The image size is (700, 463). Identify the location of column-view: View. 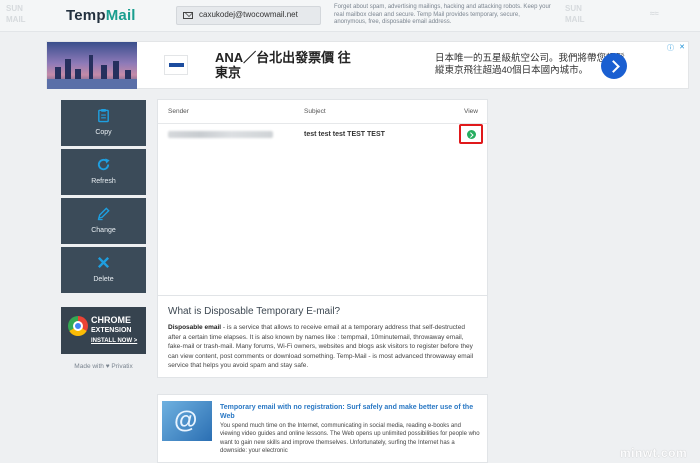
(471, 111).